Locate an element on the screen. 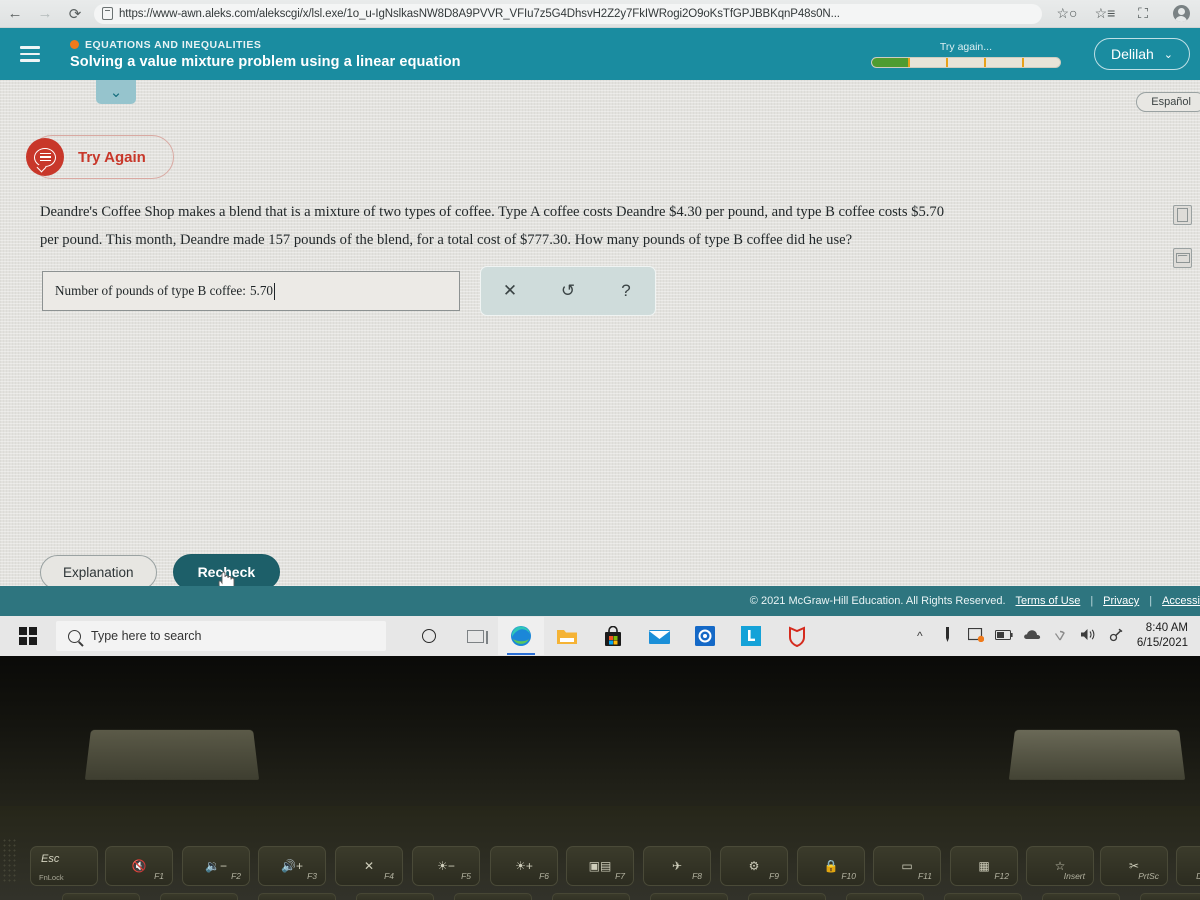 Image resolution: width=1200 pixels, height=900 pixels. f10-key-lock: 🔒 F10 is located at coordinates (831, 866).